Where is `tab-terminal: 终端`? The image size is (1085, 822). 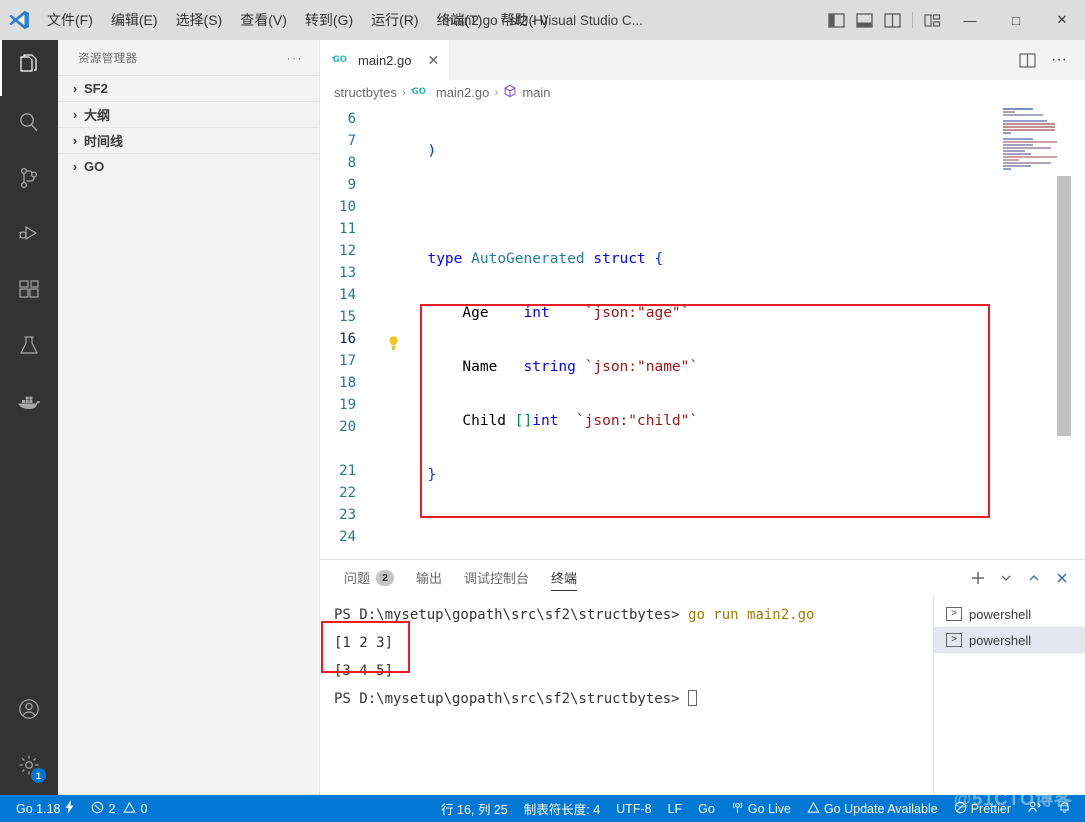 tab-terminal: 终端 is located at coordinates (564, 577).